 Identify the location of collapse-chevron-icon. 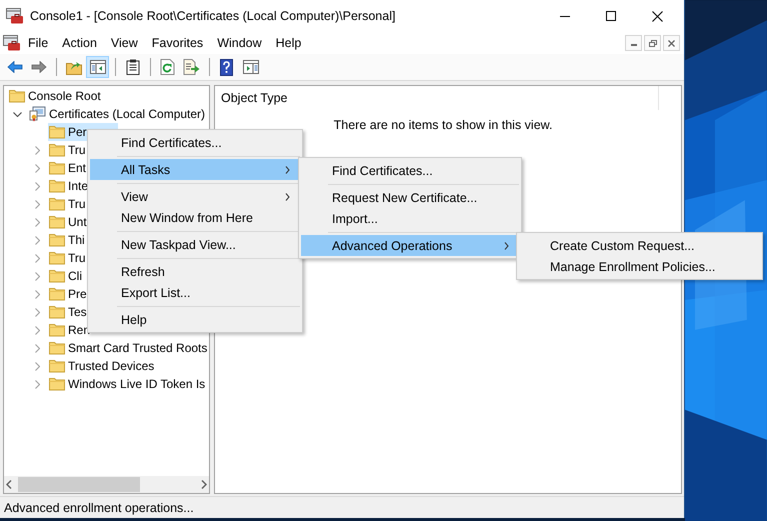
(17, 114).